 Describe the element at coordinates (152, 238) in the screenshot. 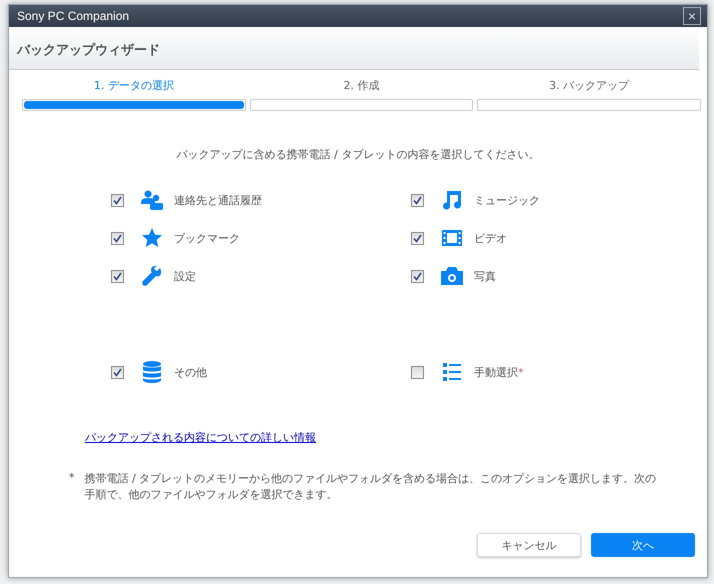

I see `star-icon` at that location.